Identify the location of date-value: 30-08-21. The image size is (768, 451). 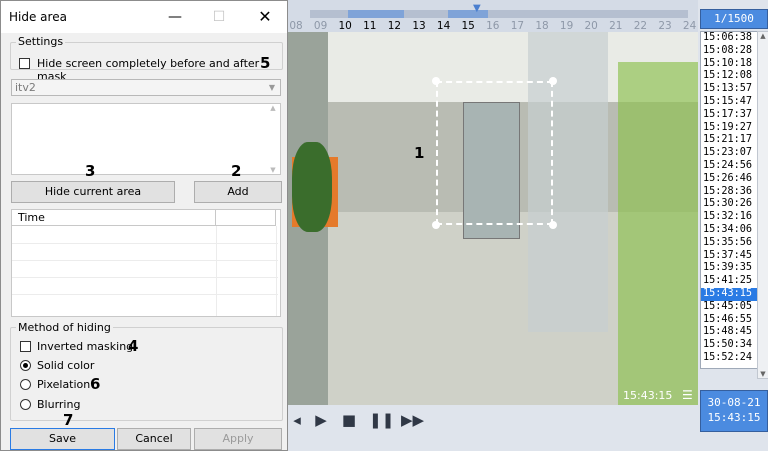
(734, 402).